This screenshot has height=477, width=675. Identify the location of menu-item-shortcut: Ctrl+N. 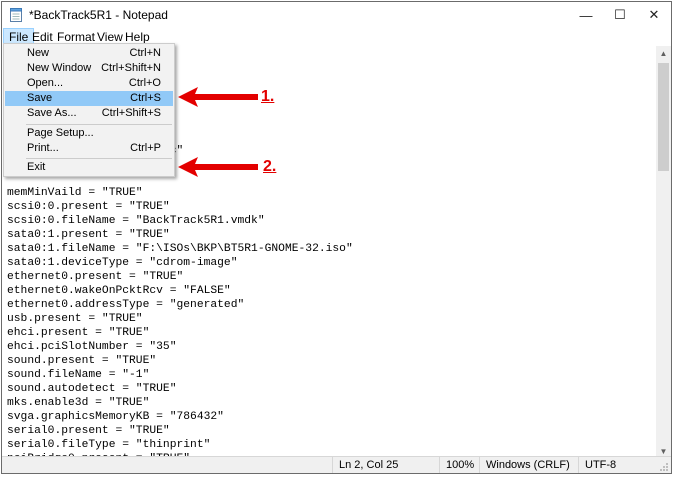
(145, 53).